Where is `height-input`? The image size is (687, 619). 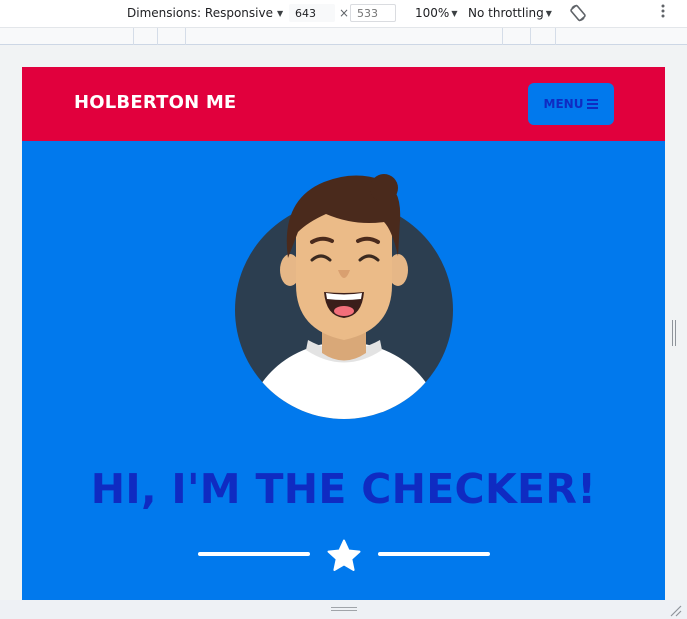 height-input is located at coordinates (373, 13).